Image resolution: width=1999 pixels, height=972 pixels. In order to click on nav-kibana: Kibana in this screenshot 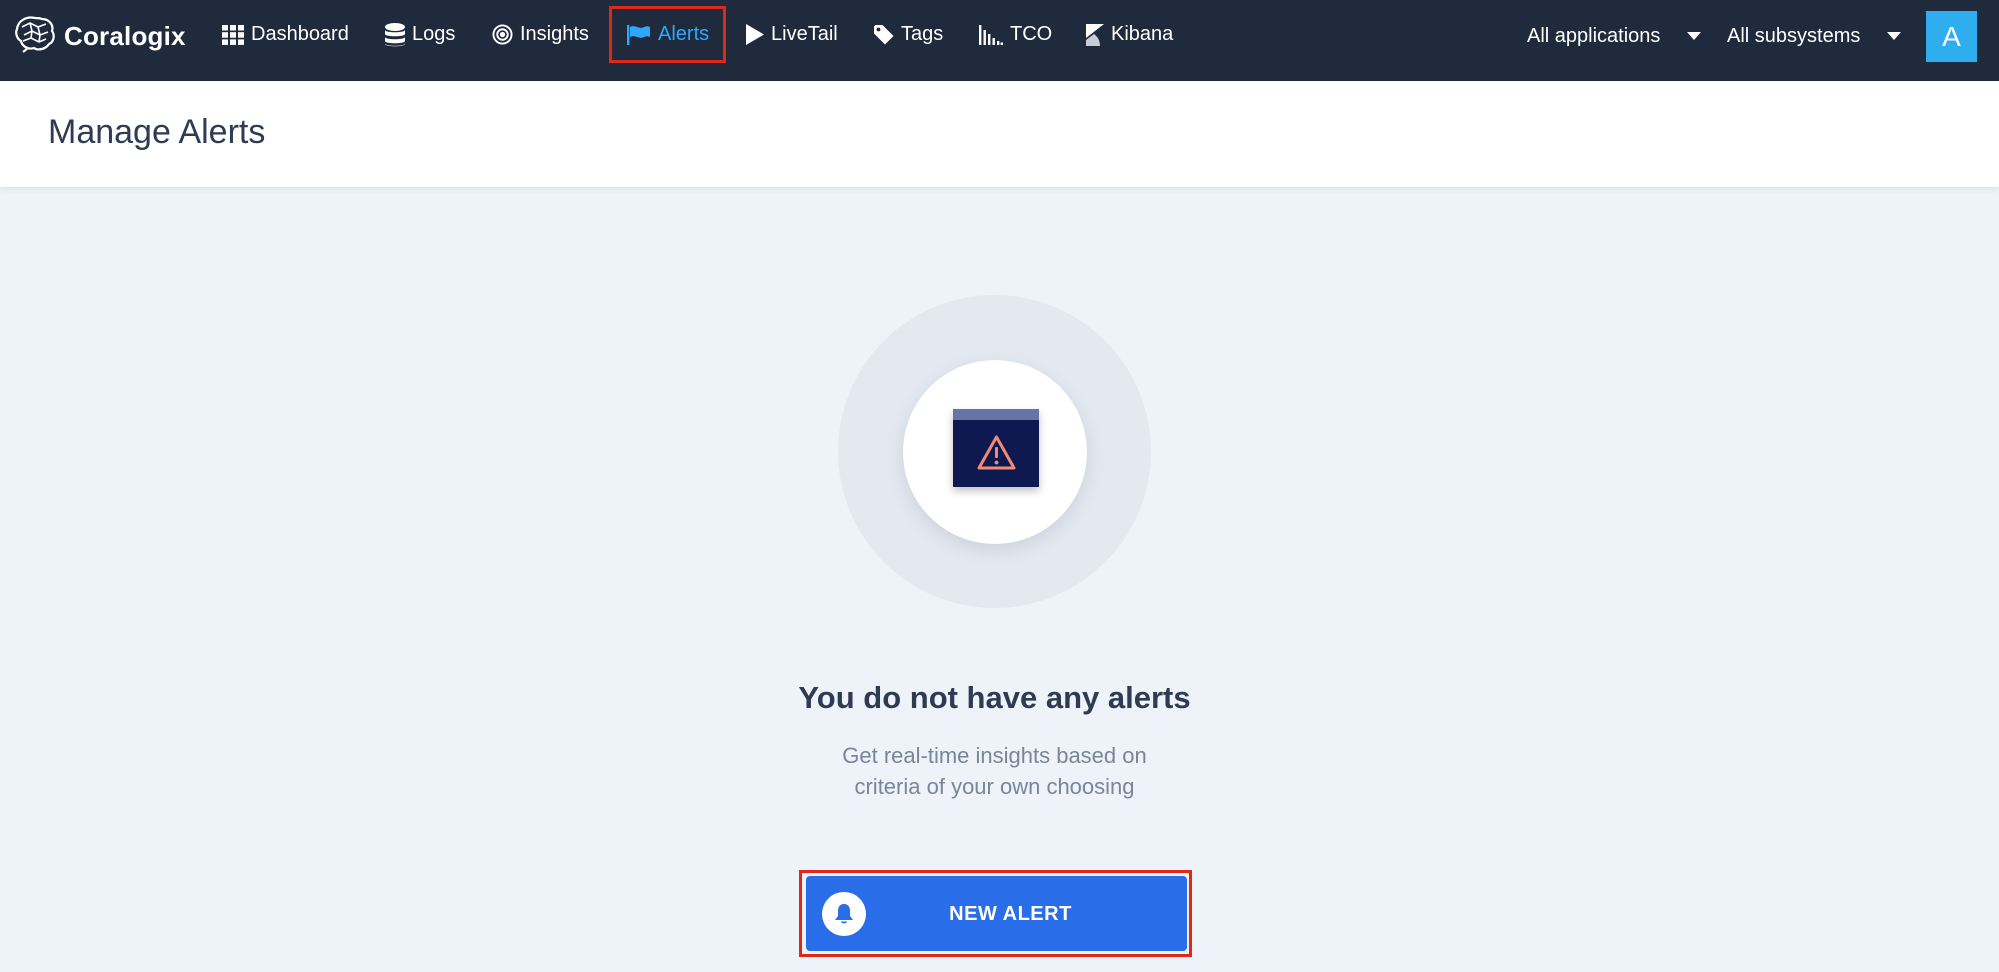, I will do `click(1129, 34)`.